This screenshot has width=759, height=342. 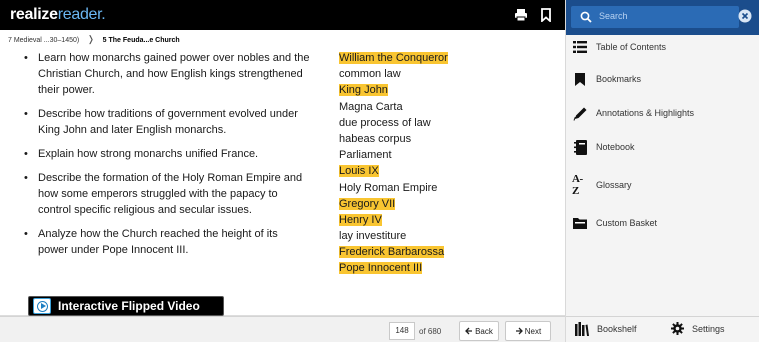 What do you see at coordinates (81, 14) in the screenshot?
I see `logo-part2: reader.` at bounding box center [81, 14].